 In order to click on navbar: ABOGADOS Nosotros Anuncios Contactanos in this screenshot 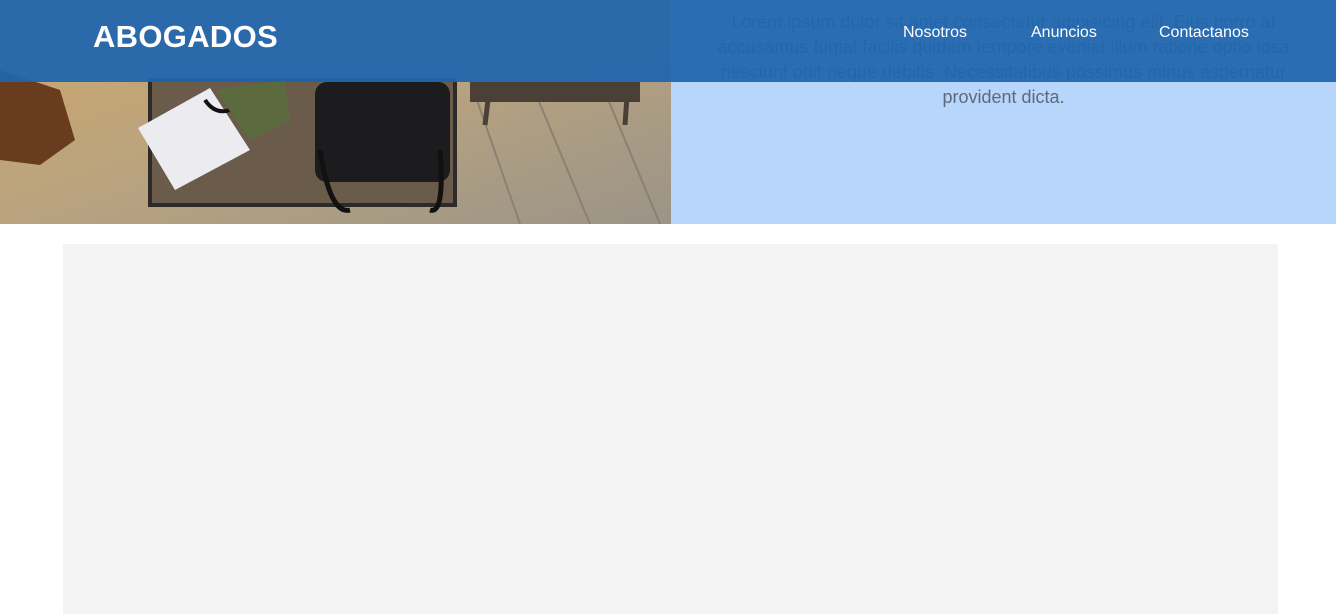, I will do `click(668, 41)`.